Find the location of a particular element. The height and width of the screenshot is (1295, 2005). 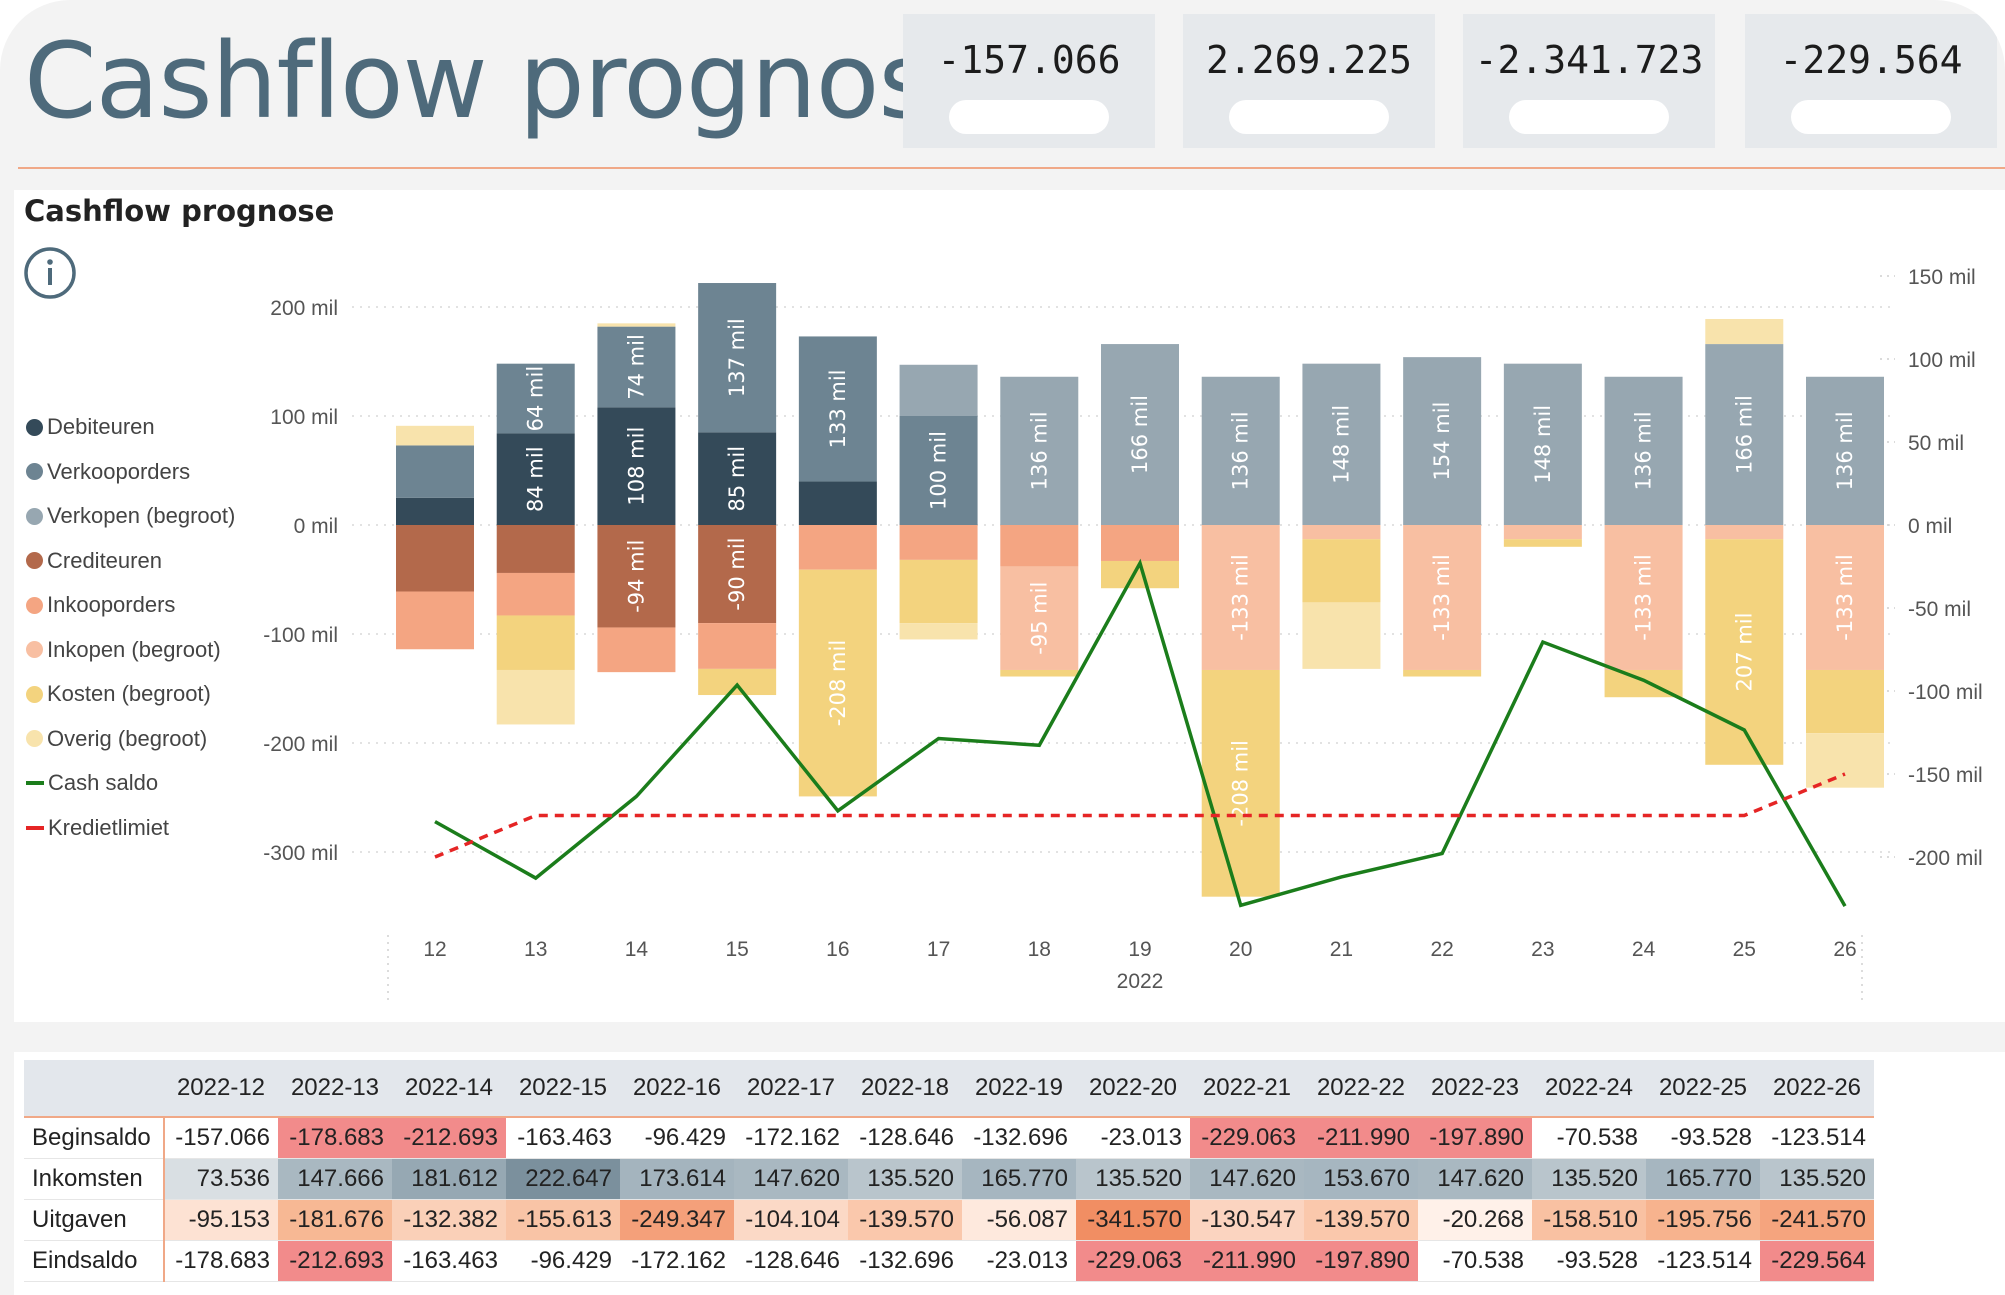

column-header: 2022-19 is located at coordinates (1019, 1088).